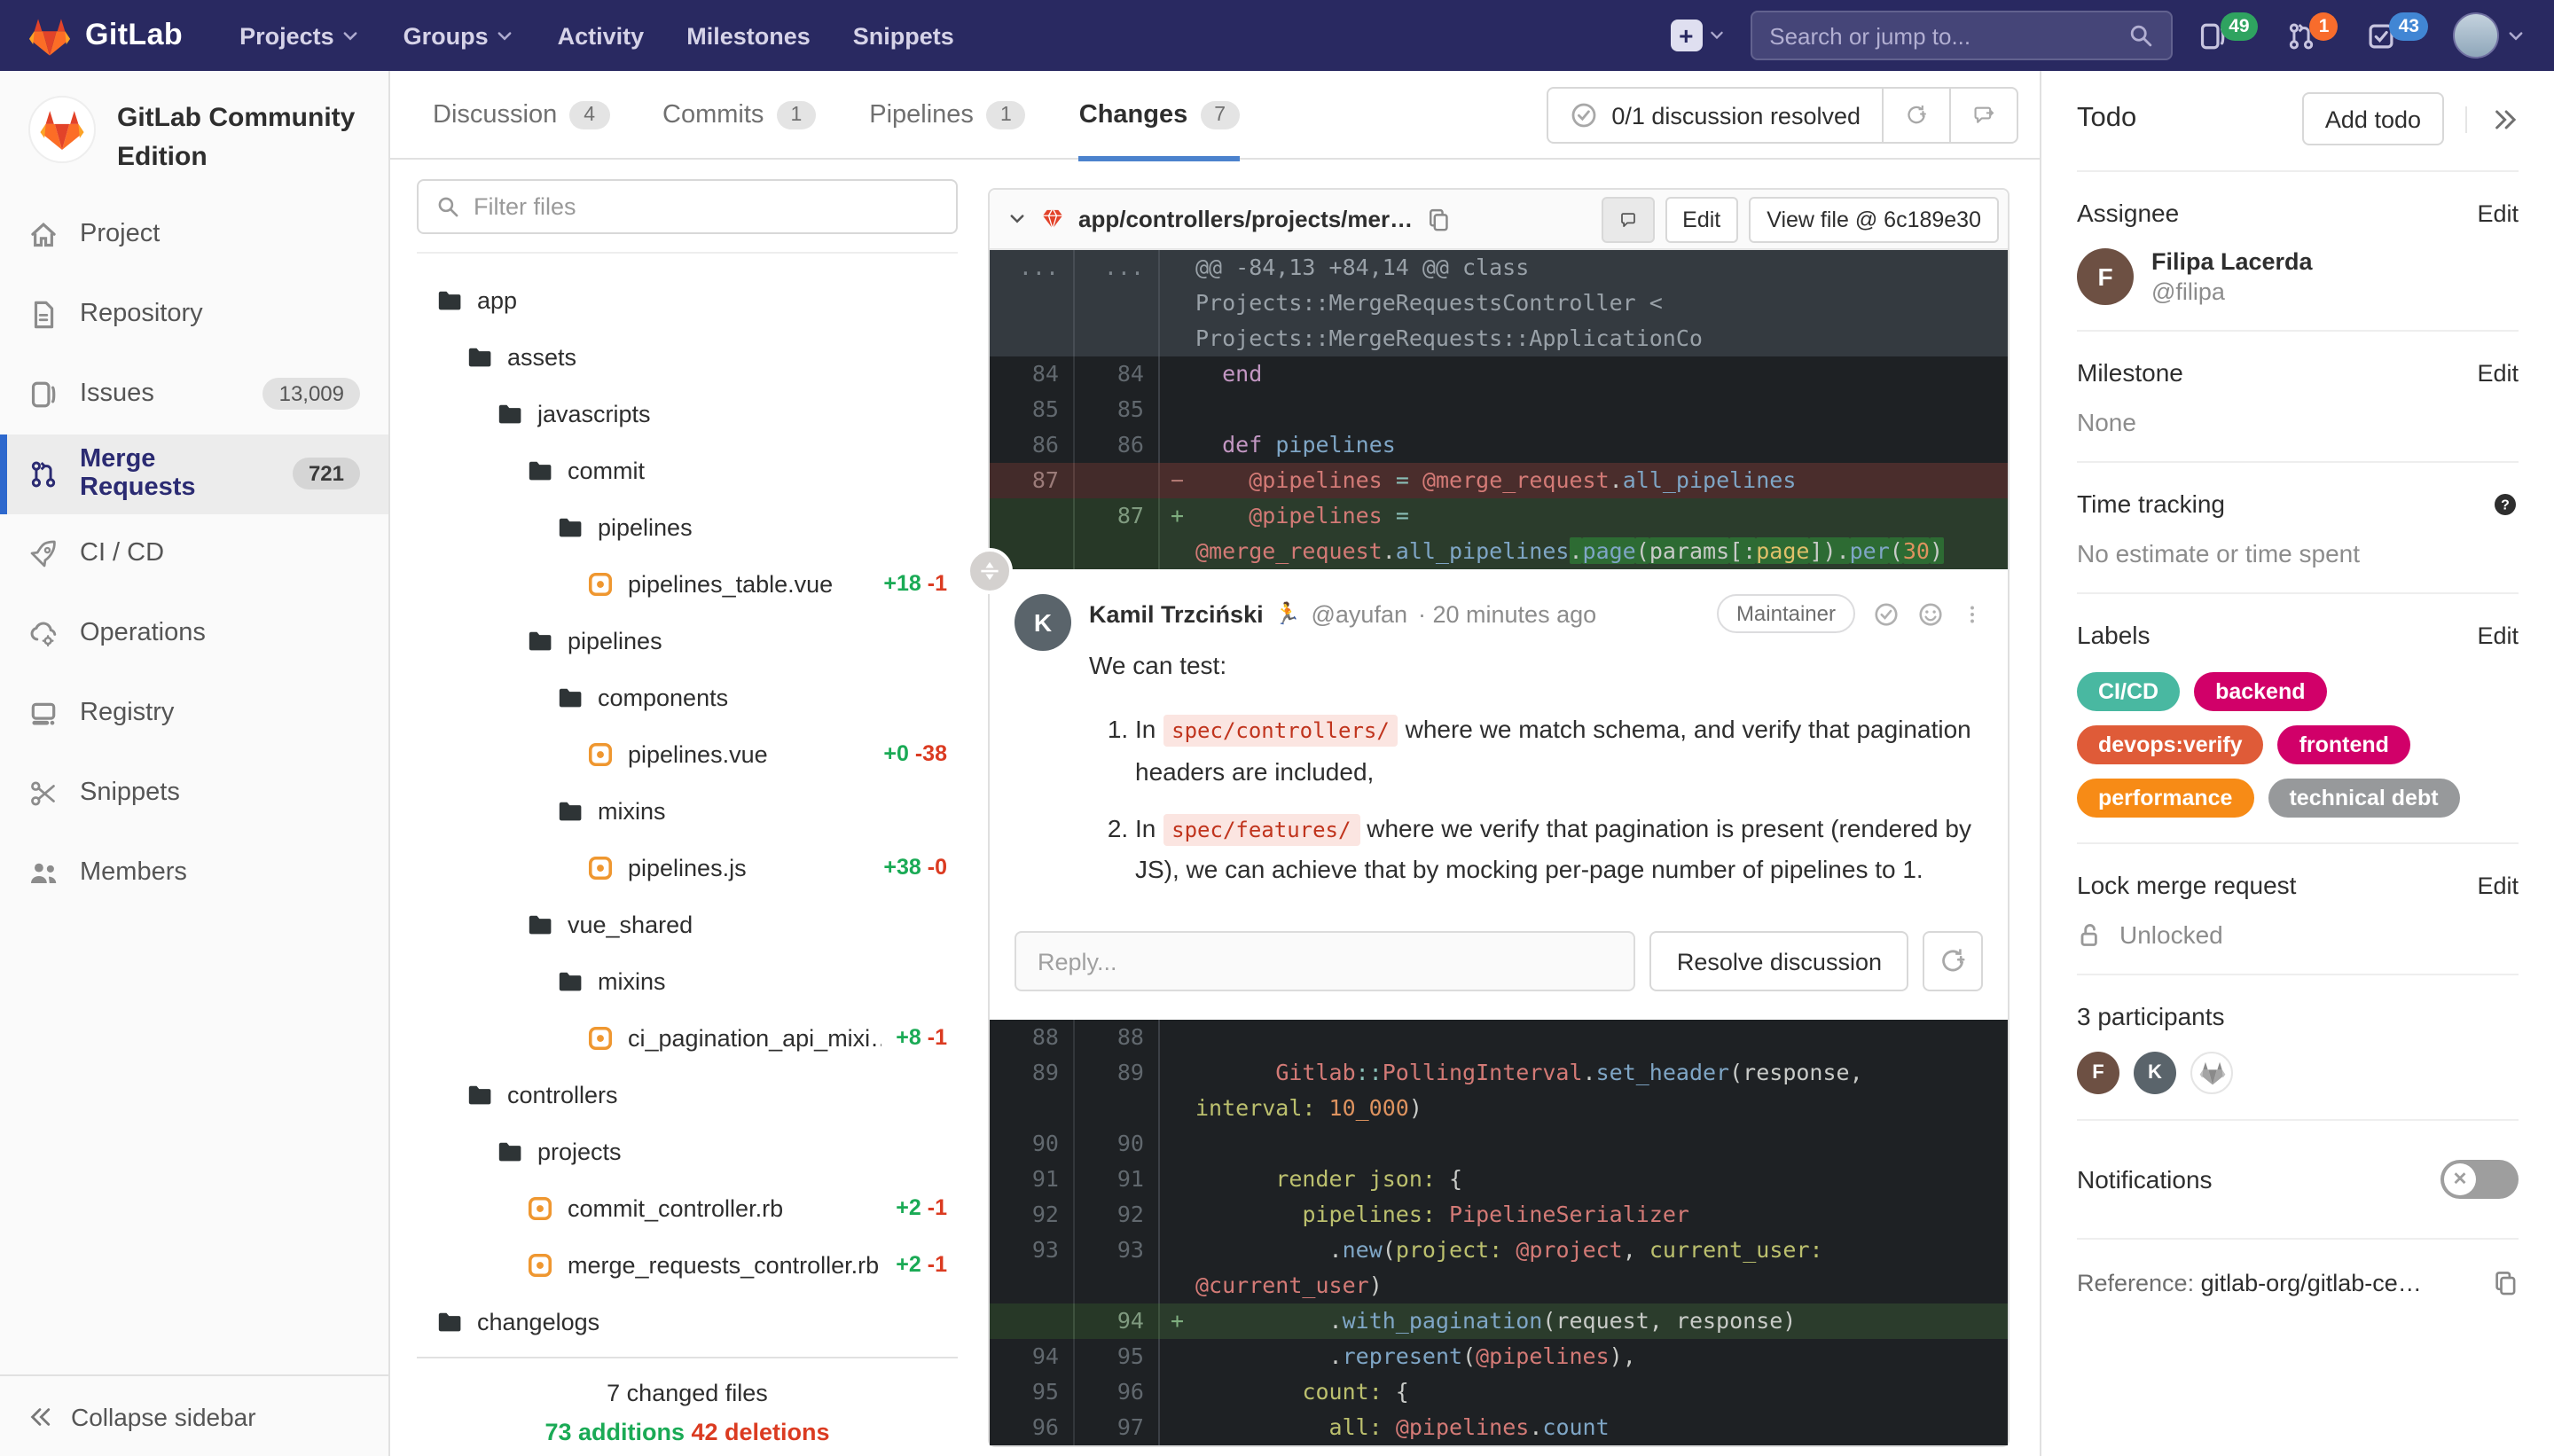 The image size is (2554, 1456). What do you see at coordinates (1032, 1144) in the screenshot?
I see `old-line-number: 90` at bounding box center [1032, 1144].